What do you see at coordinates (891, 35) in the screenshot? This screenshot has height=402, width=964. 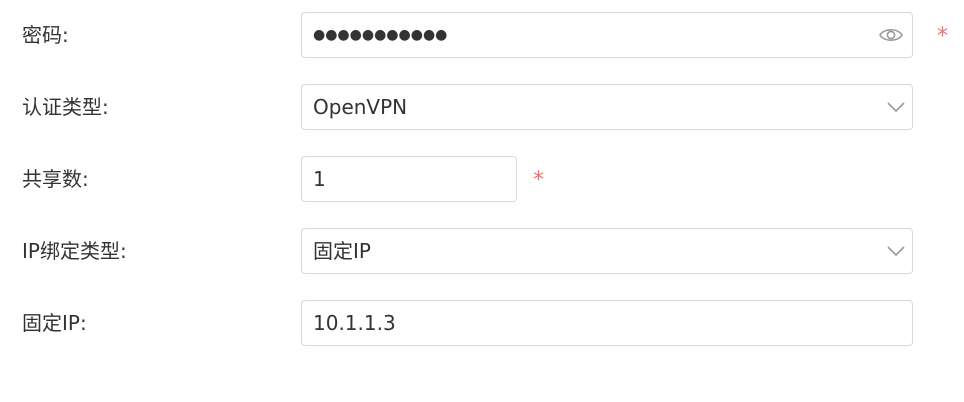 I see `eye-icon` at bounding box center [891, 35].